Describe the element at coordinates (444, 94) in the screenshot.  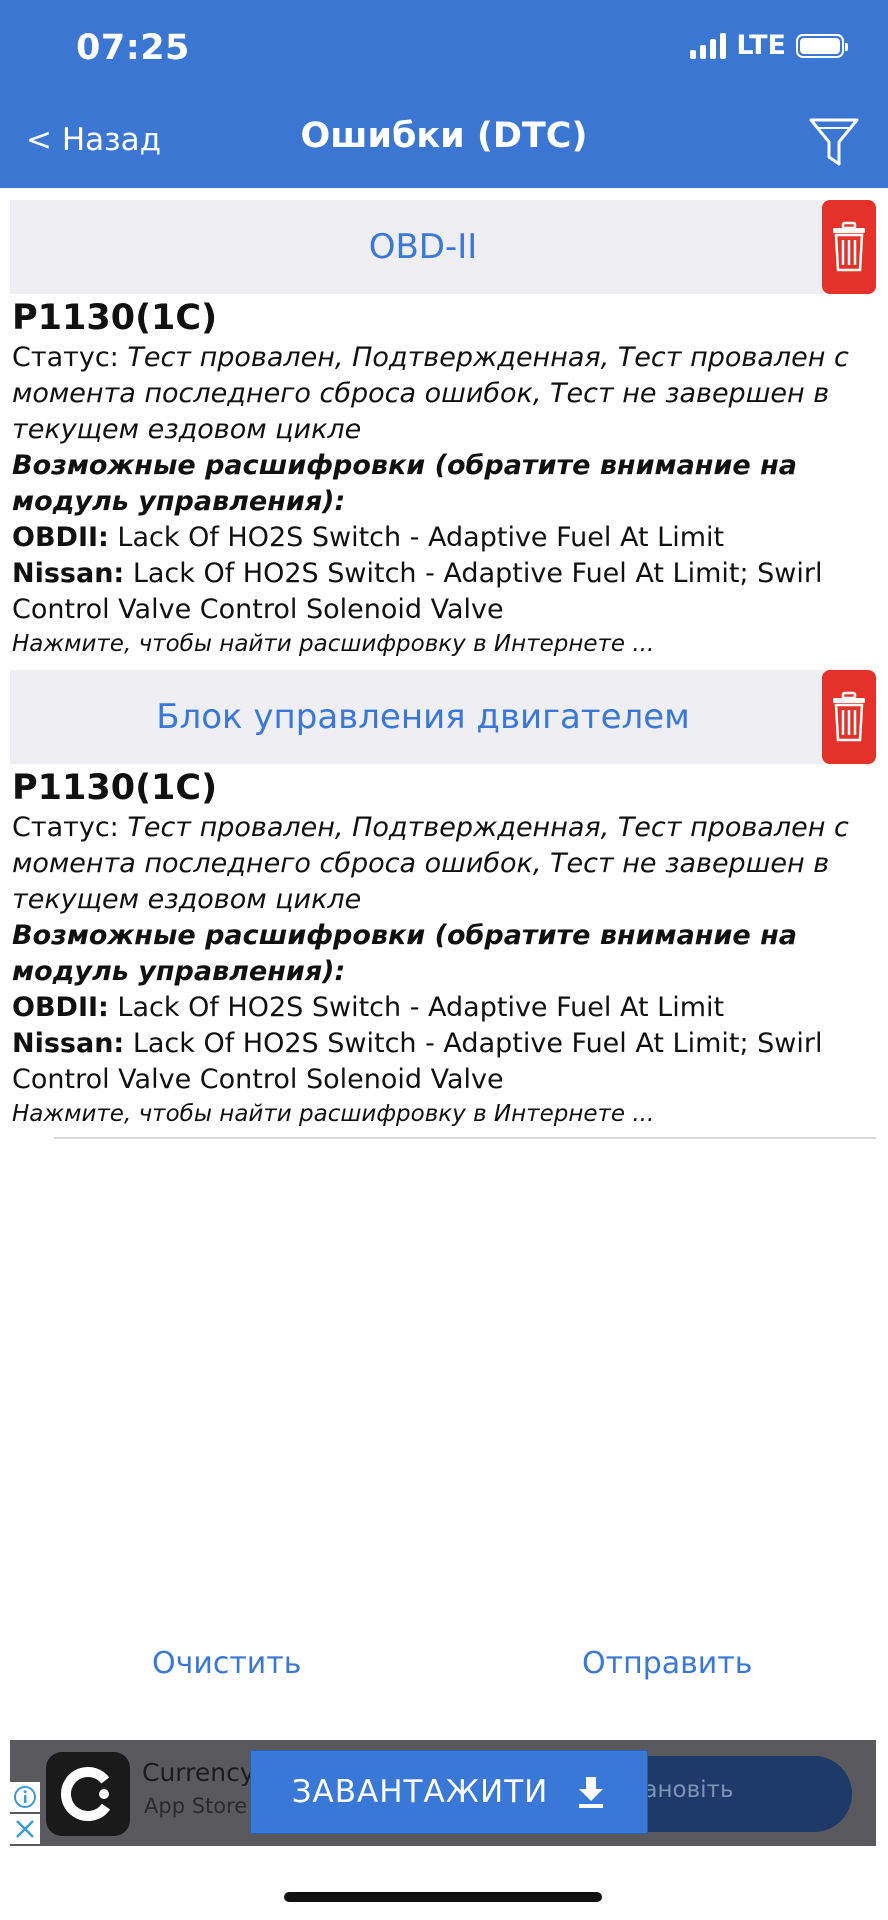
I see `navigation-header: 07:25 LTE < Назад Ошибки (DTC)` at that location.